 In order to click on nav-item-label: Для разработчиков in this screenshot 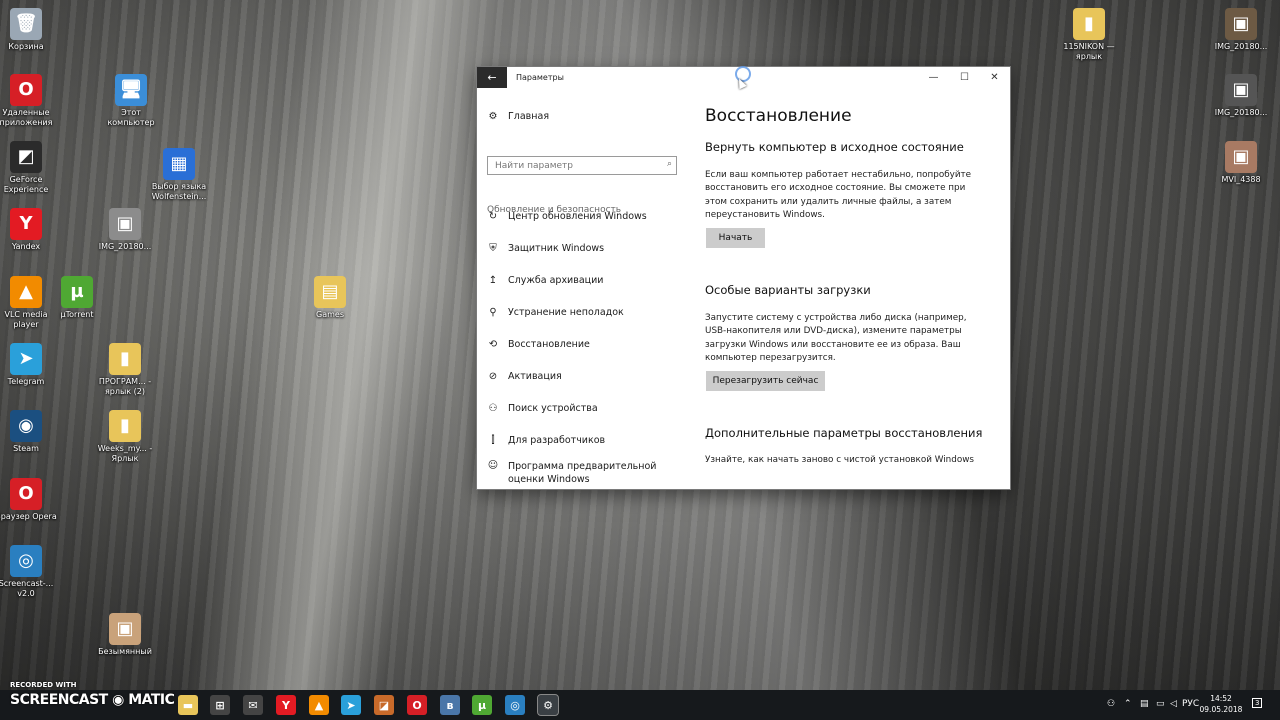, I will do `click(557, 440)`.